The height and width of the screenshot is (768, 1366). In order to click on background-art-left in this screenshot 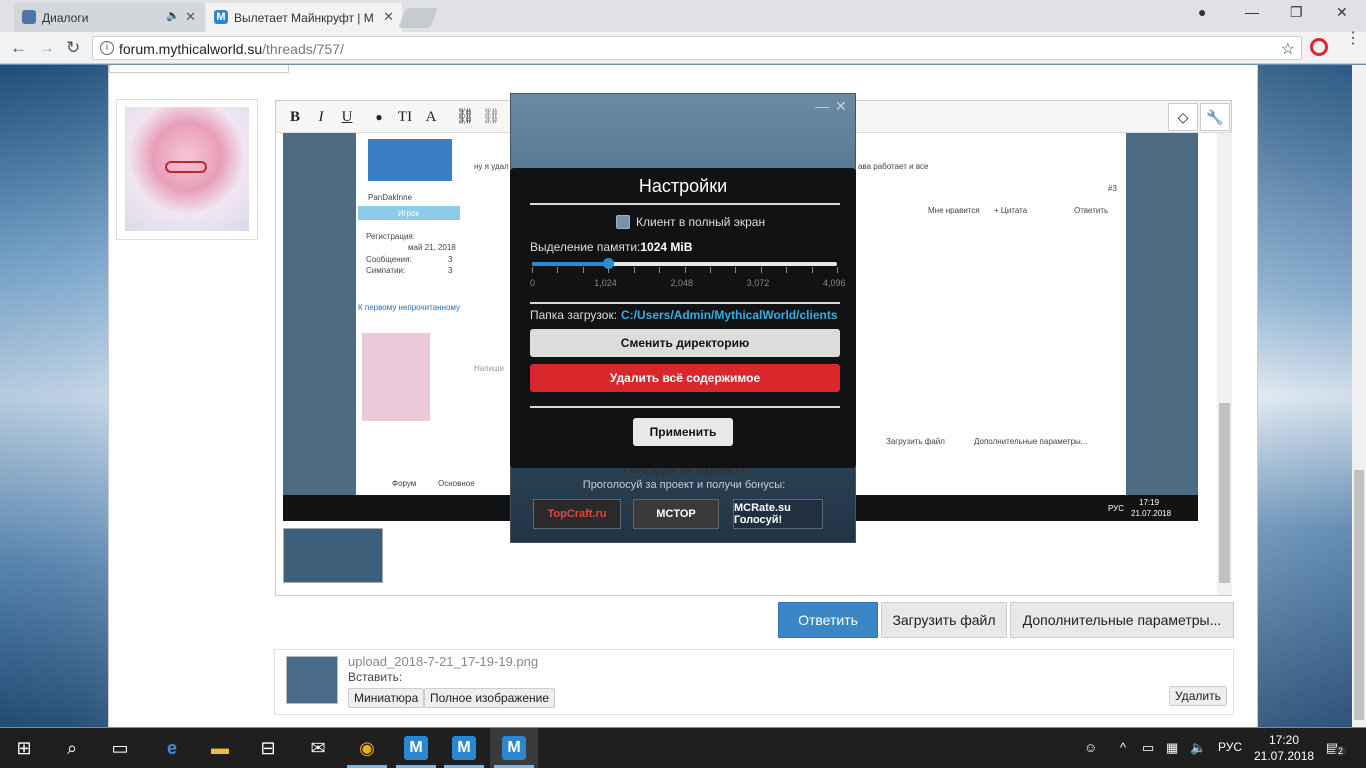, I will do `click(54, 396)`.